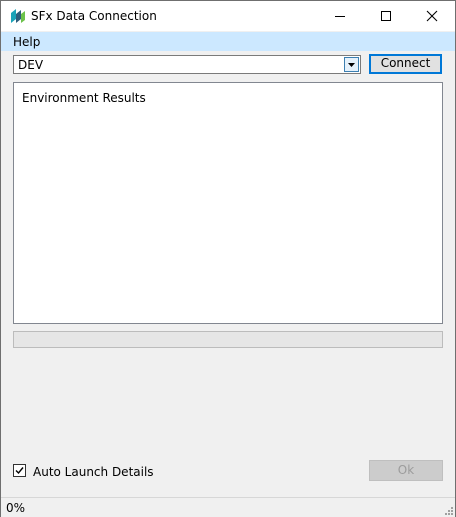 Image resolution: width=456 pixels, height=517 pixels. I want to click on auto-launch-checkbox, so click(19, 470).